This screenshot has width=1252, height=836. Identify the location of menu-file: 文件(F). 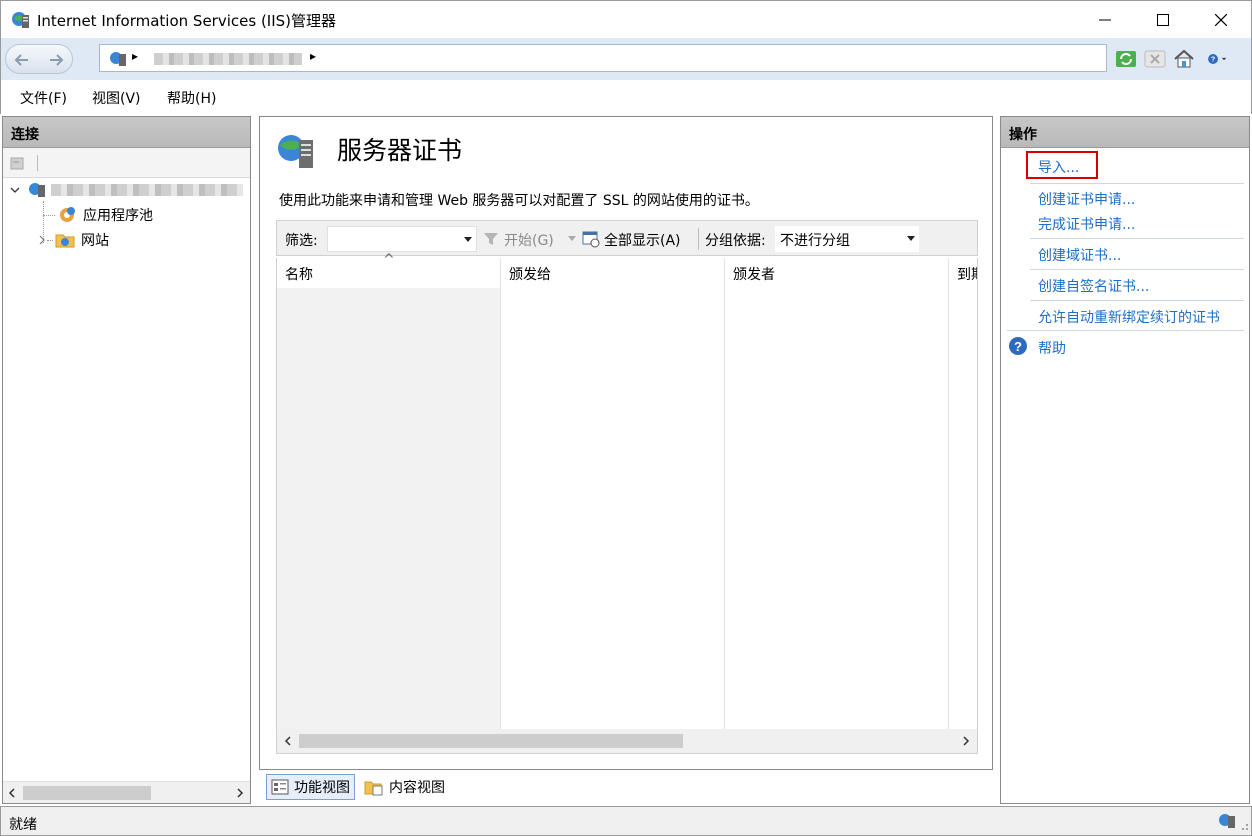
(43, 98).